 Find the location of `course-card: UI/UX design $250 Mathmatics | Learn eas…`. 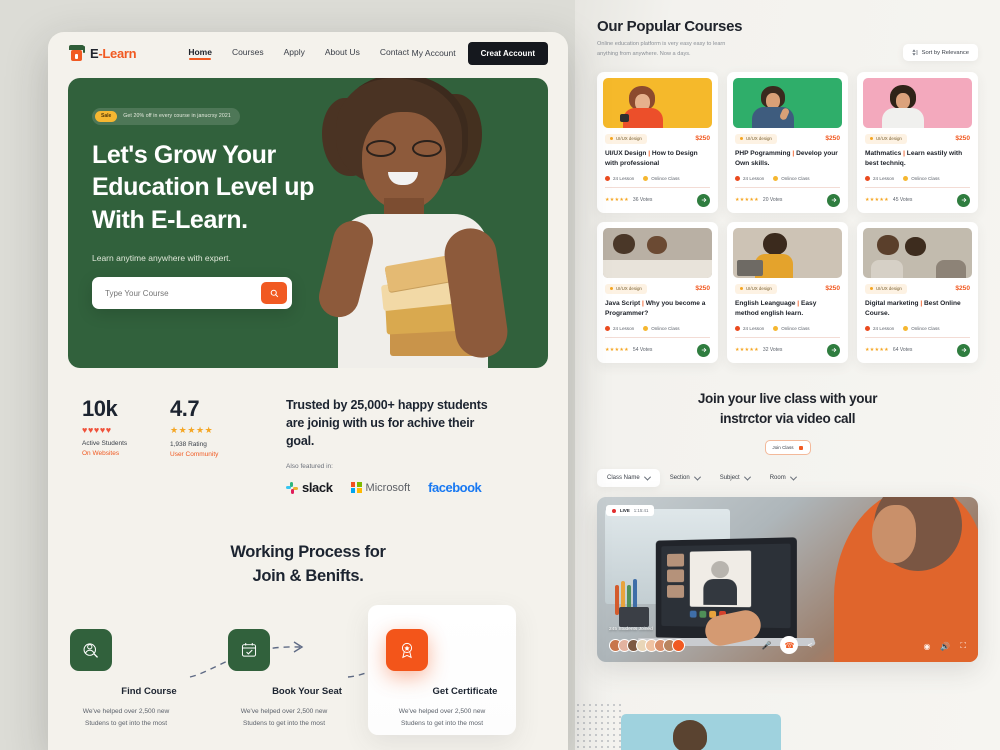

course-card: UI/UX design $250 Mathmatics | Learn eas… is located at coordinates (917, 142).